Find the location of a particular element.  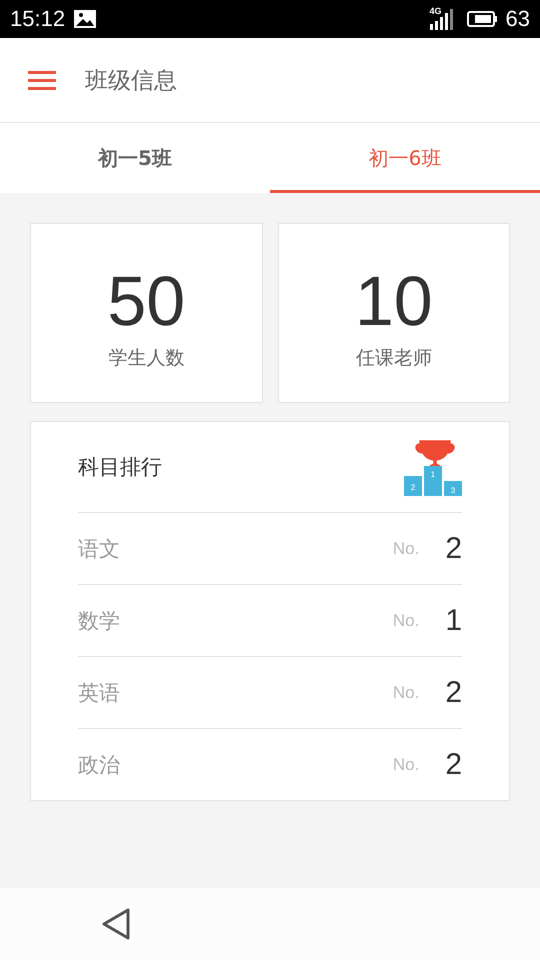

page-title: 班级信息 is located at coordinates (131, 81).